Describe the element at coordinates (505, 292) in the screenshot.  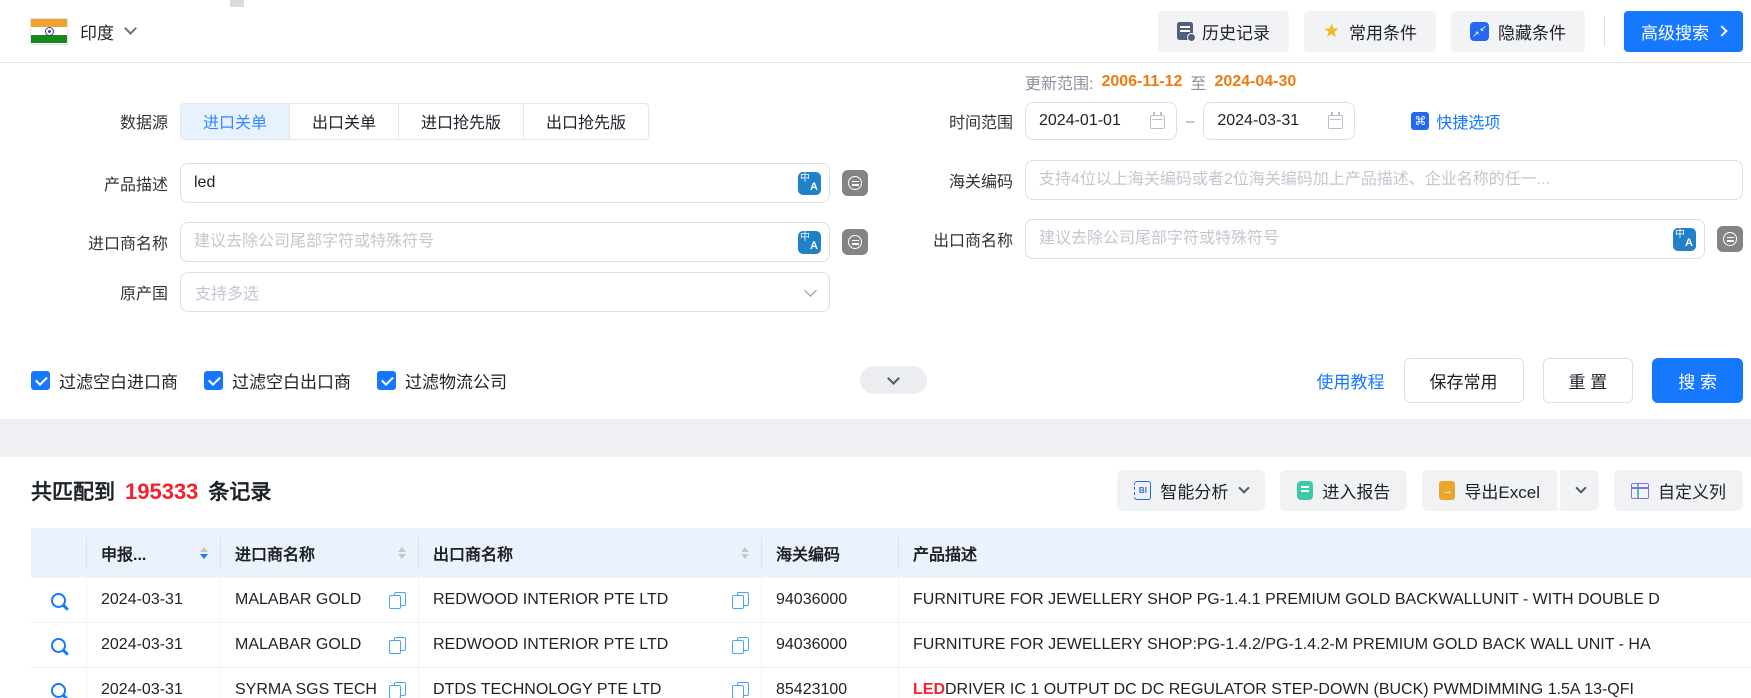
I see `origin-country-select: 支持多选` at that location.